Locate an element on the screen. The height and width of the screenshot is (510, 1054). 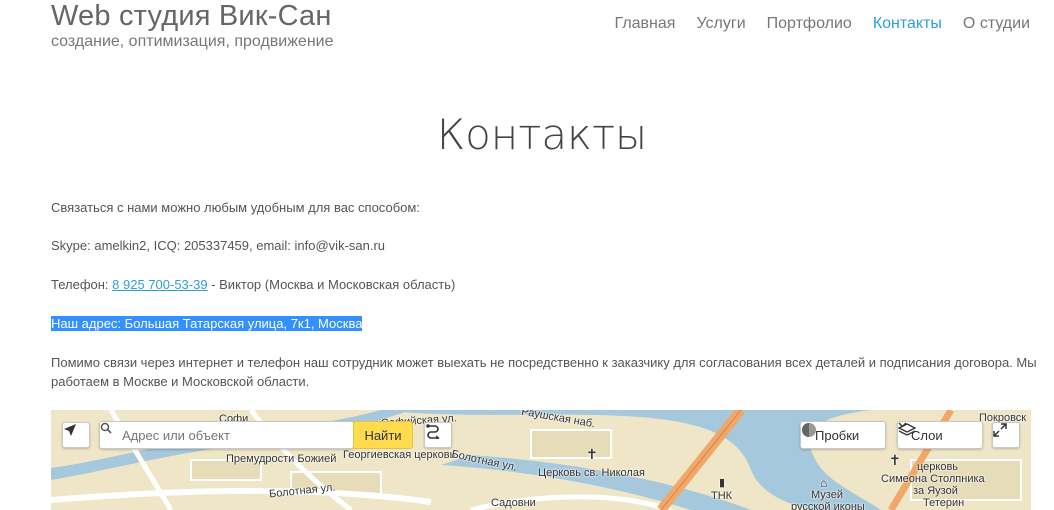
map-label: Симеона Столпника is located at coordinates (933, 479).